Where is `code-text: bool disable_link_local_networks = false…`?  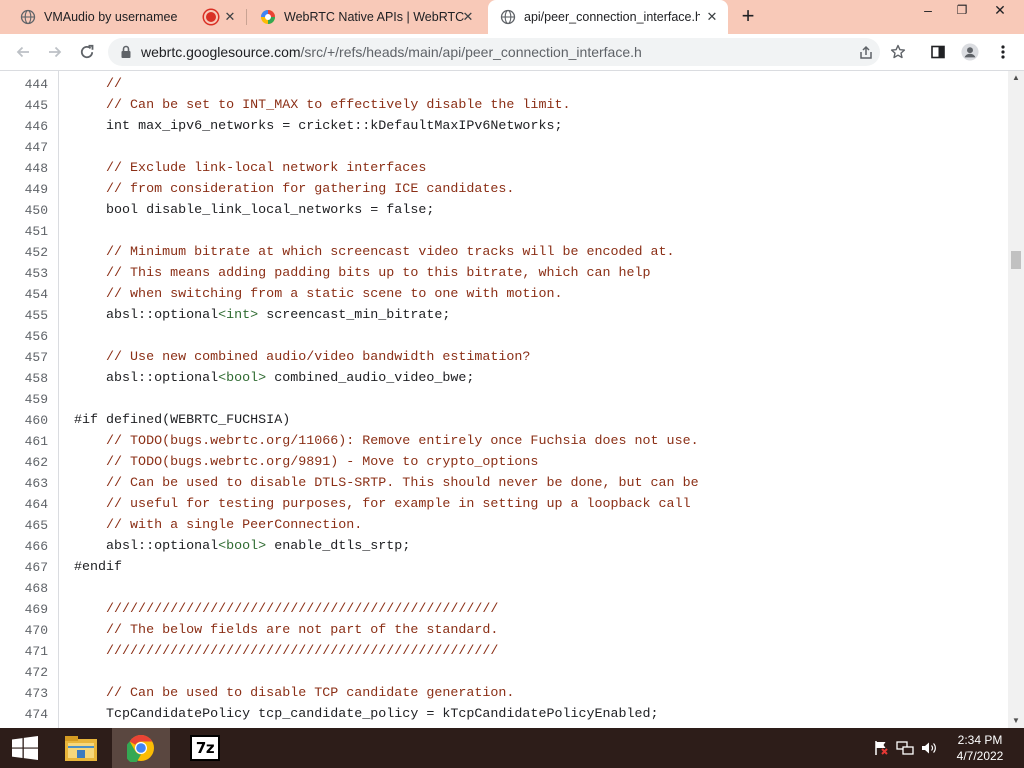 code-text: bool disable_link_local_networks = false… is located at coordinates (270, 210).